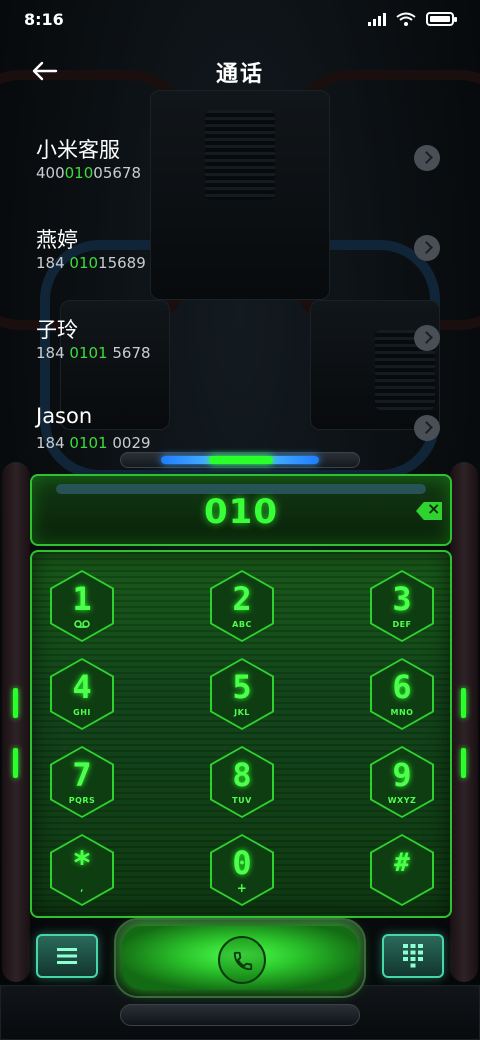 This screenshot has width=480, height=1040. Describe the element at coordinates (402, 870) in the screenshot. I see `key-hash: #` at that location.